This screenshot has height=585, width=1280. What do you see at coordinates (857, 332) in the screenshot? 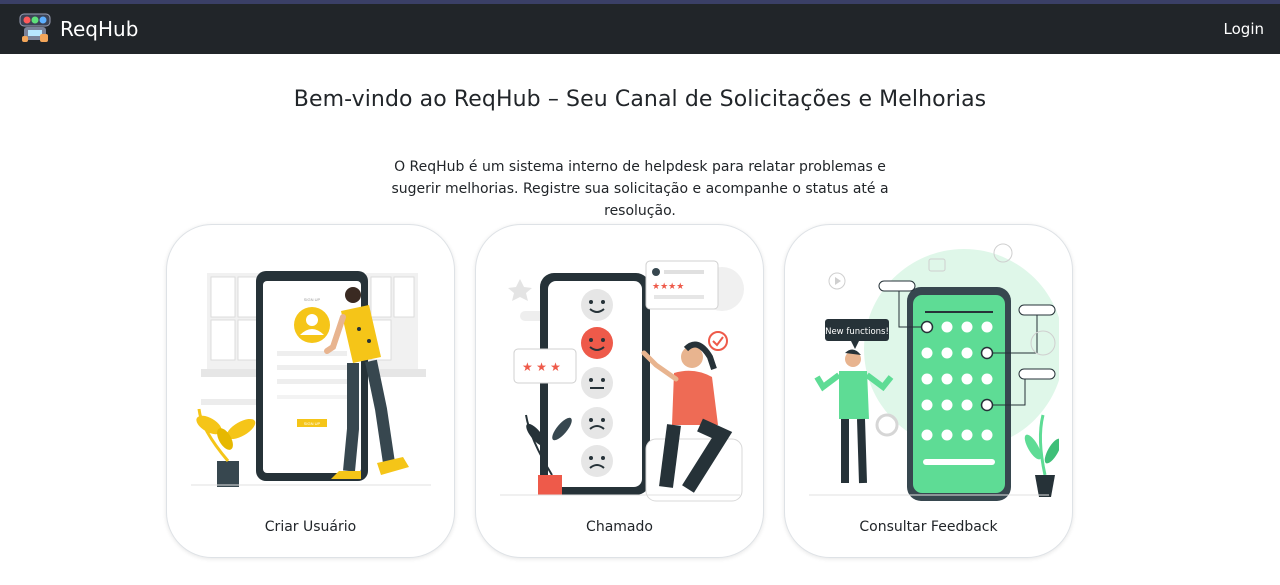
I see `new-functions-label: New functions!` at bounding box center [857, 332].